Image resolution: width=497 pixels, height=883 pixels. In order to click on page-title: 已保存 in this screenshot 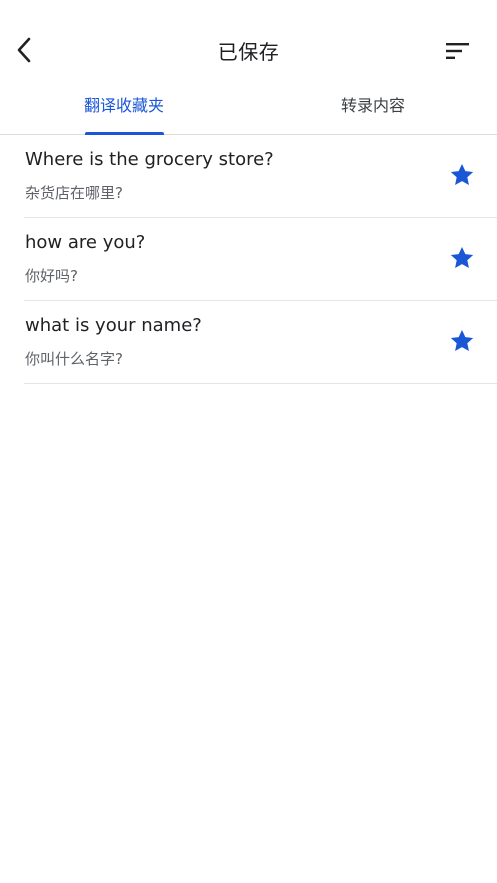, I will do `click(248, 52)`.